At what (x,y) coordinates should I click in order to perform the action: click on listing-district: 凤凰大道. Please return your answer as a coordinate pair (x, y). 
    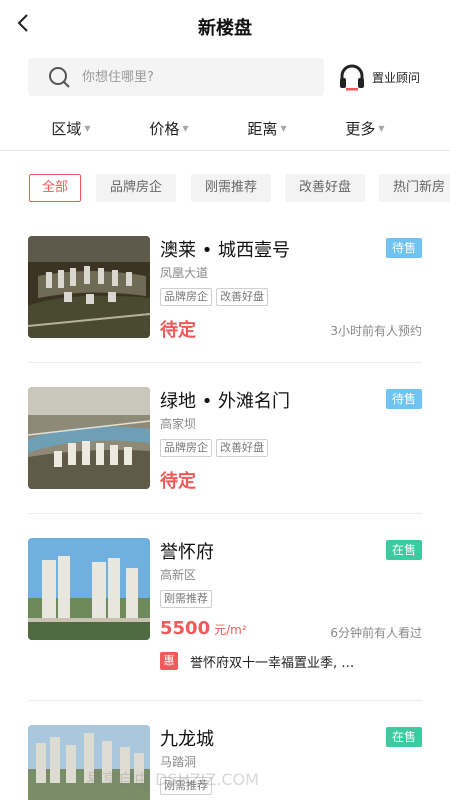
    Looking at the image, I should click on (184, 273).